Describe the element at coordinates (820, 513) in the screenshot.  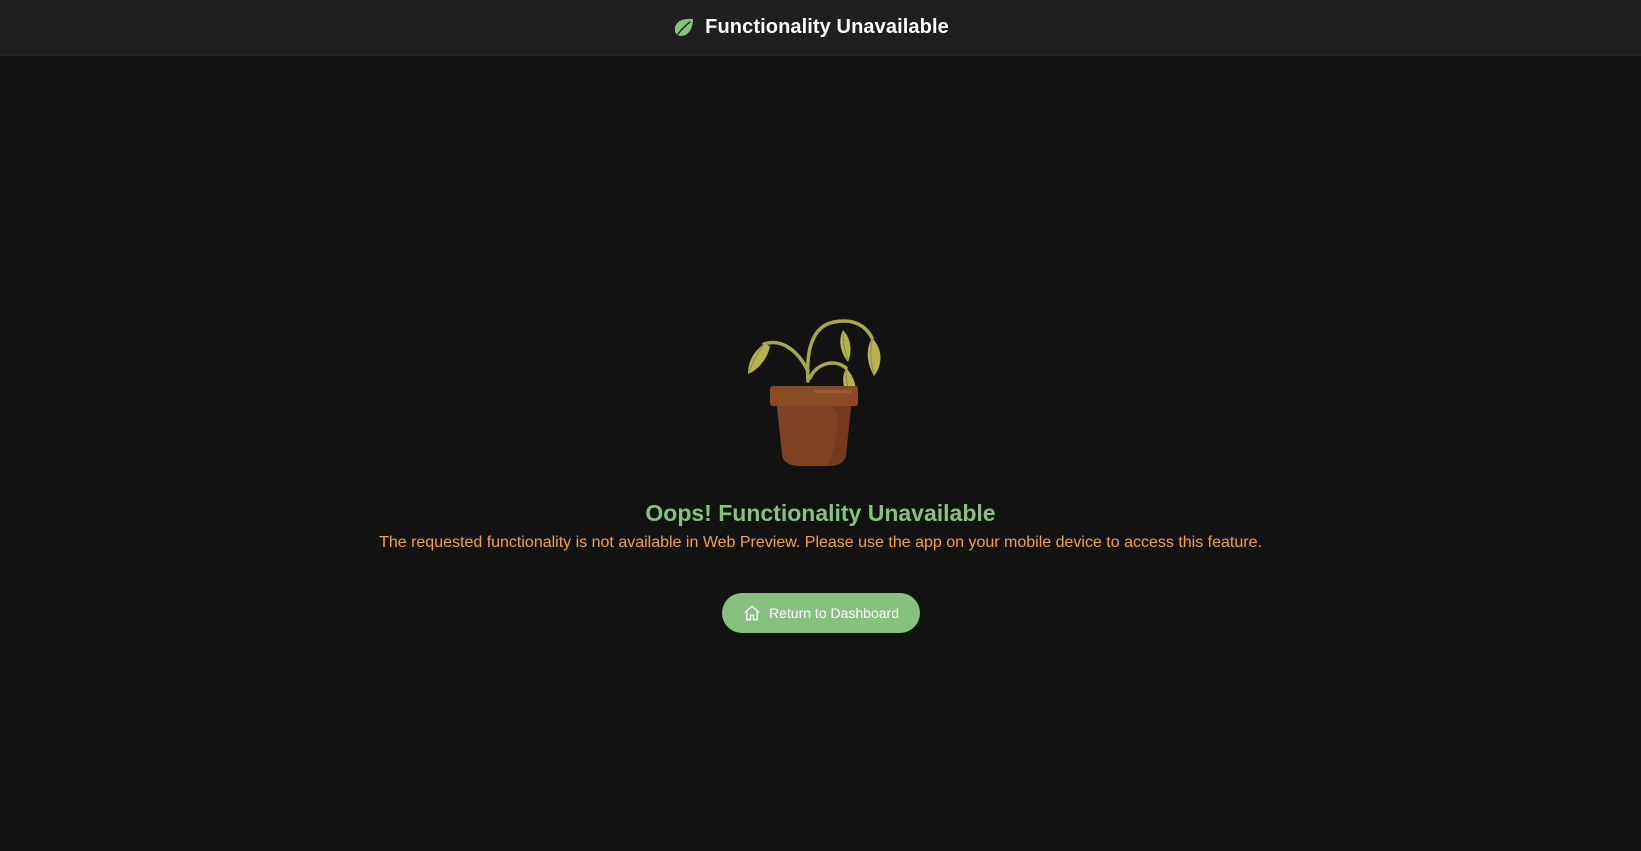
I see `error-title: Oops! Functionality Unavailable` at that location.